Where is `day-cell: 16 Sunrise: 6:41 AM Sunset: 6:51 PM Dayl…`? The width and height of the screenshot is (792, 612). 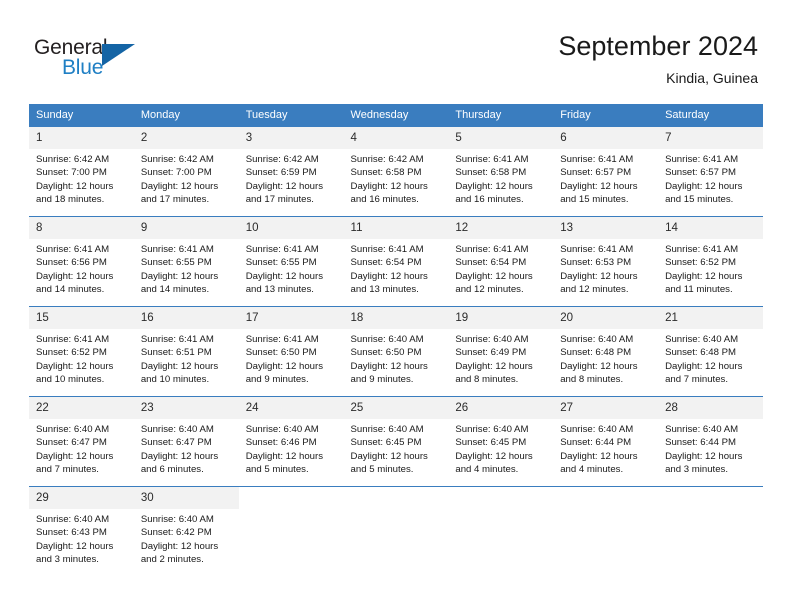
day-cell: 16 Sunrise: 6:41 AM Sunset: 6:51 PM Dayl… is located at coordinates (186, 351).